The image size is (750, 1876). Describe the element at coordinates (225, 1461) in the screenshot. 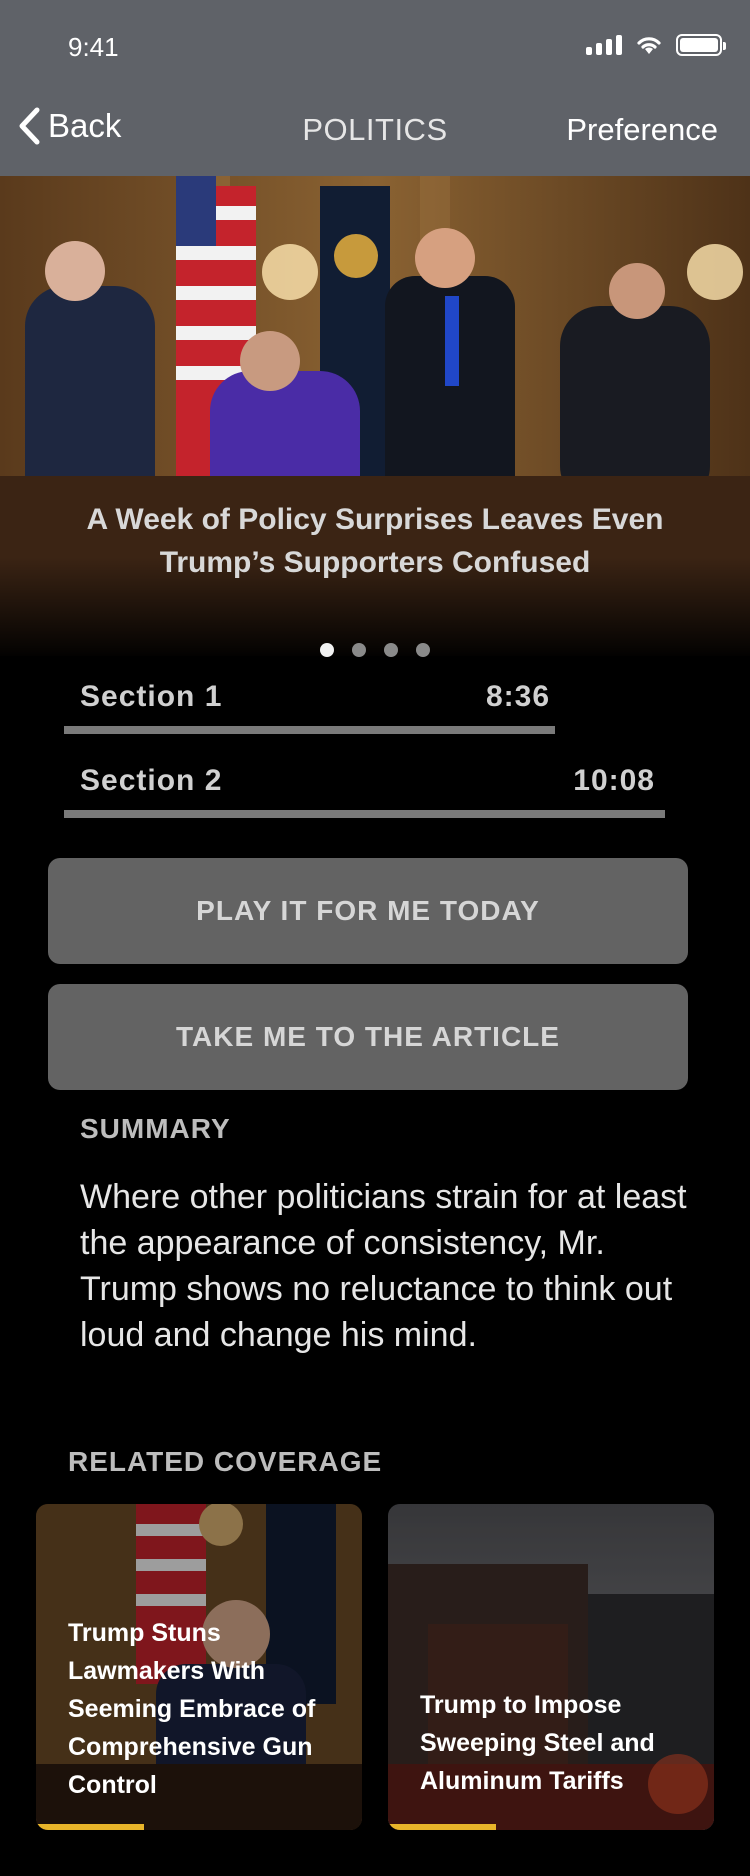

I see `related-label: RELATED COVERAGE` at that location.